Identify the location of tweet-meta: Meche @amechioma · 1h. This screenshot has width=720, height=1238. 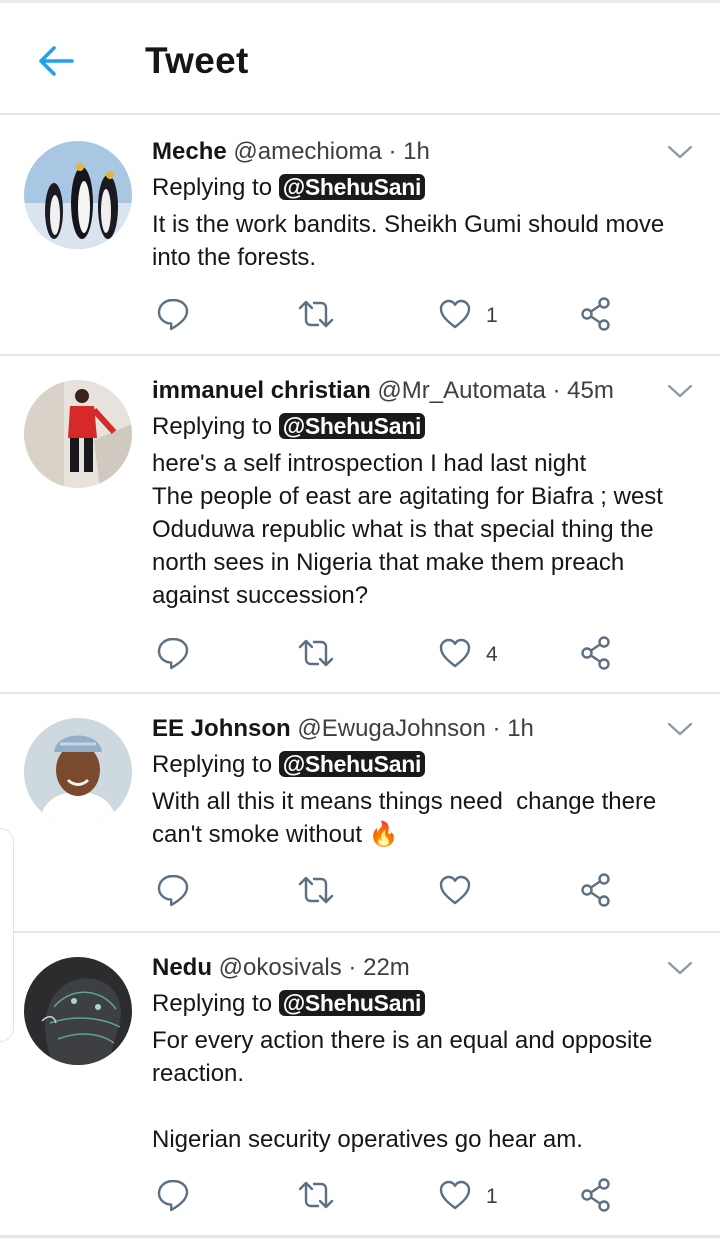
(424, 152).